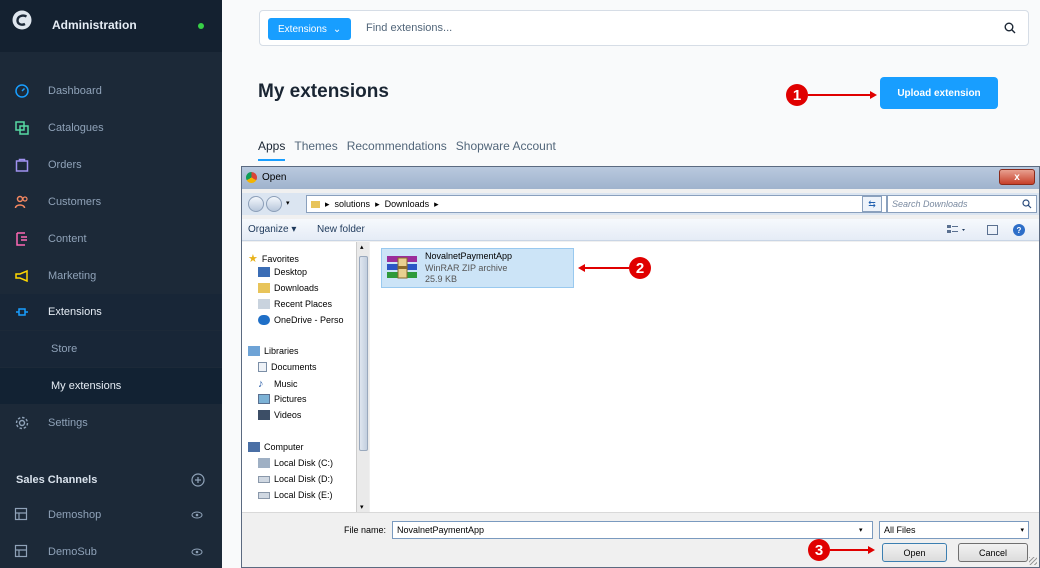 This screenshot has height=568, width=1040. Describe the element at coordinates (254, 447) in the screenshot. I see `computer-icon` at that location.